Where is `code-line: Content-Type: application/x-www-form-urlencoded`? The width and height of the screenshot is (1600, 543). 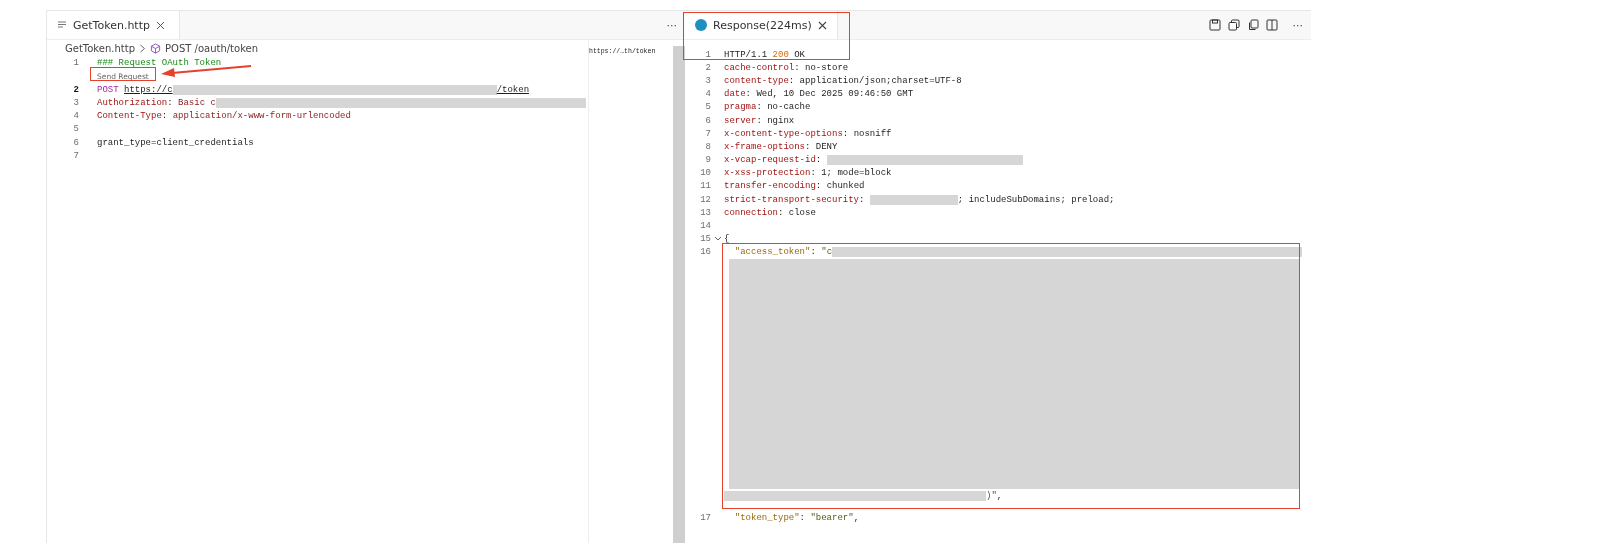 code-line: Content-Type: application/x-www-form-urlencoded is located at coordinates (224, 116).